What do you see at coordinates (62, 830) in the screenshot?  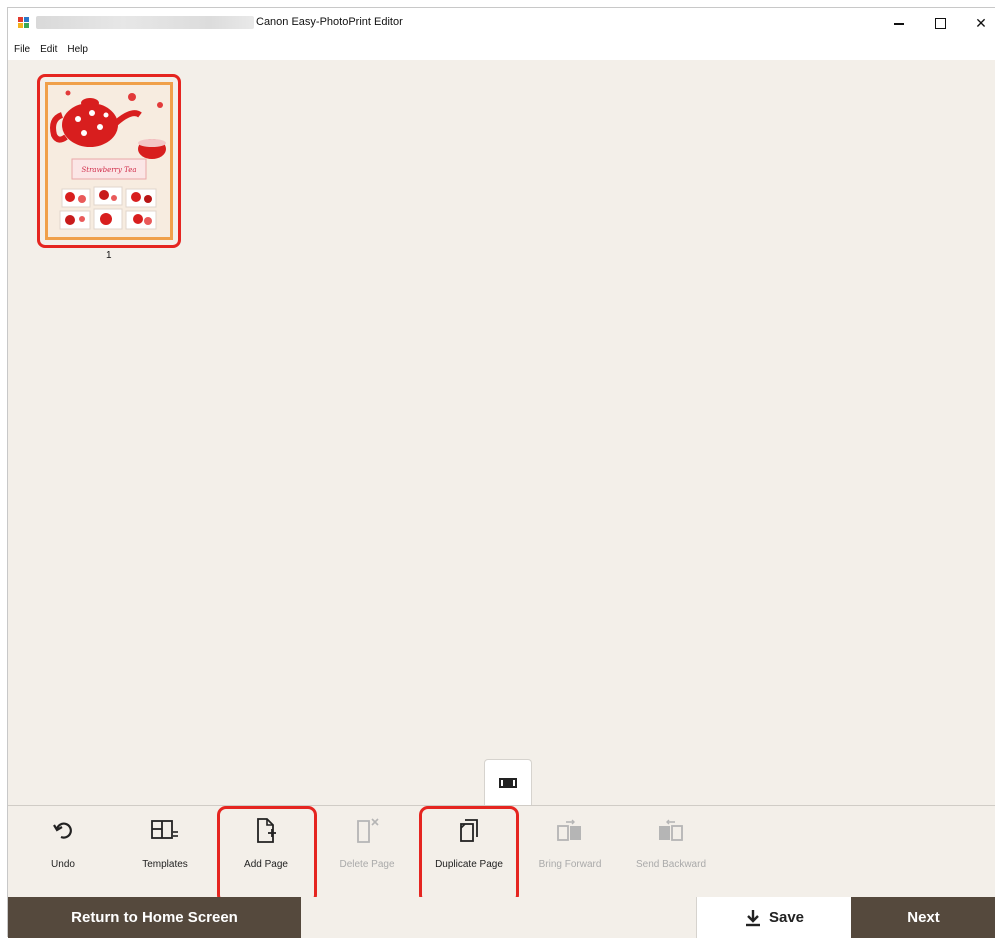 I see `undo-icon` at bounding box center [62, 830].